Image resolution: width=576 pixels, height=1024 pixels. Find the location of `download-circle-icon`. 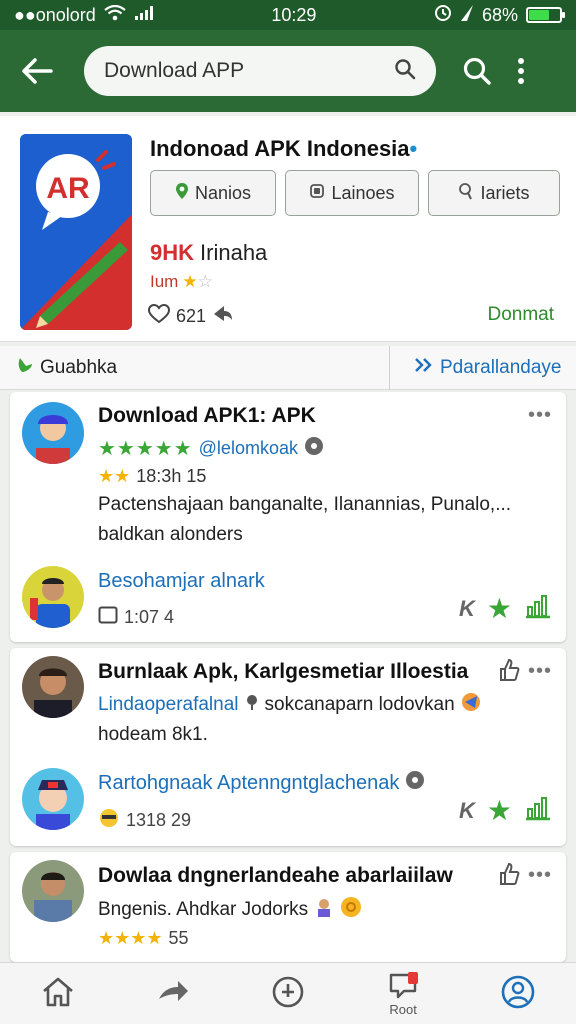

download-circle-icon is located at coordinates (288, 993).